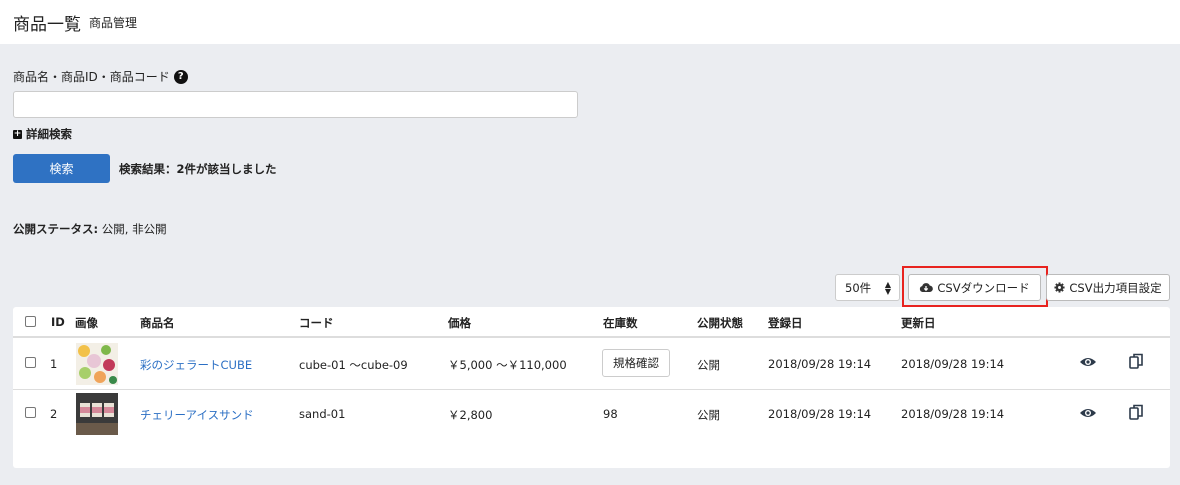 This screenshot has height=485, width=1180. What do you see at coordinates (157, 323) in the screenshot?
I see `column-header-name: 商品名` at bounding box center [157, 323].